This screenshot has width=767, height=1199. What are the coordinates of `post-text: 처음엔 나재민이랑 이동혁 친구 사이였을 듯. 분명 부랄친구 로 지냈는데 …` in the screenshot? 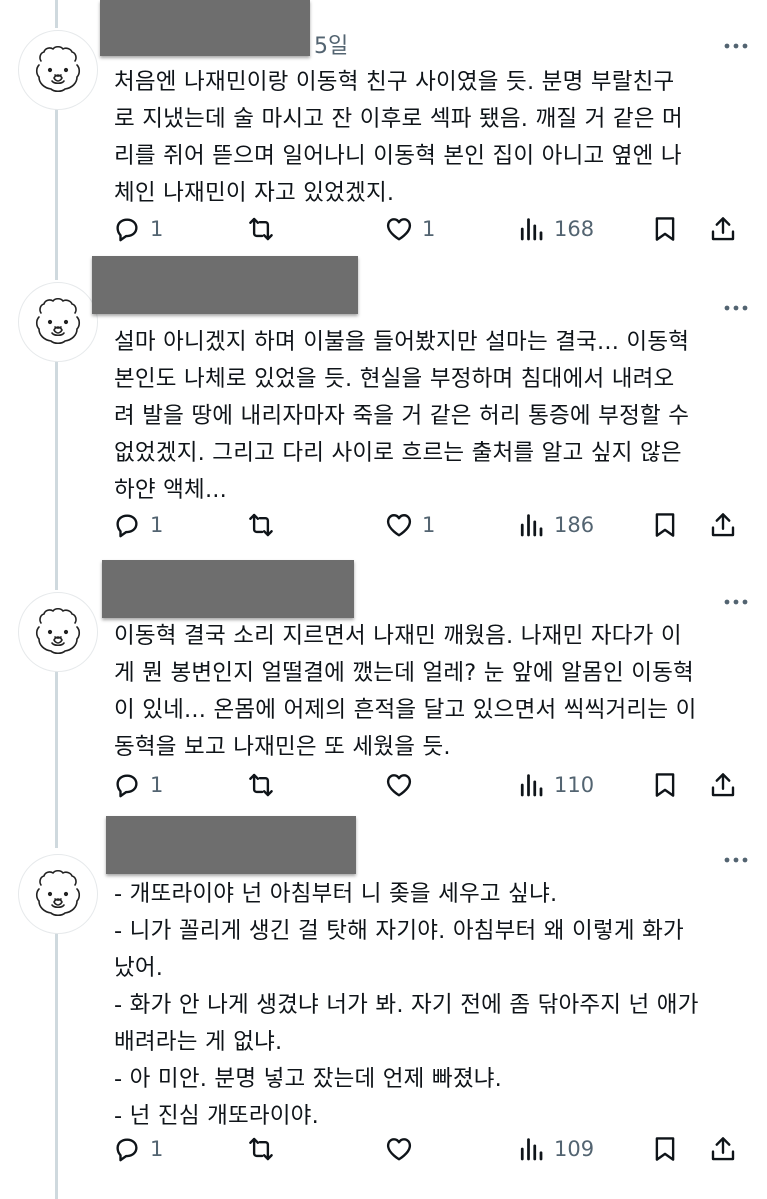 It's located at (398, 137).